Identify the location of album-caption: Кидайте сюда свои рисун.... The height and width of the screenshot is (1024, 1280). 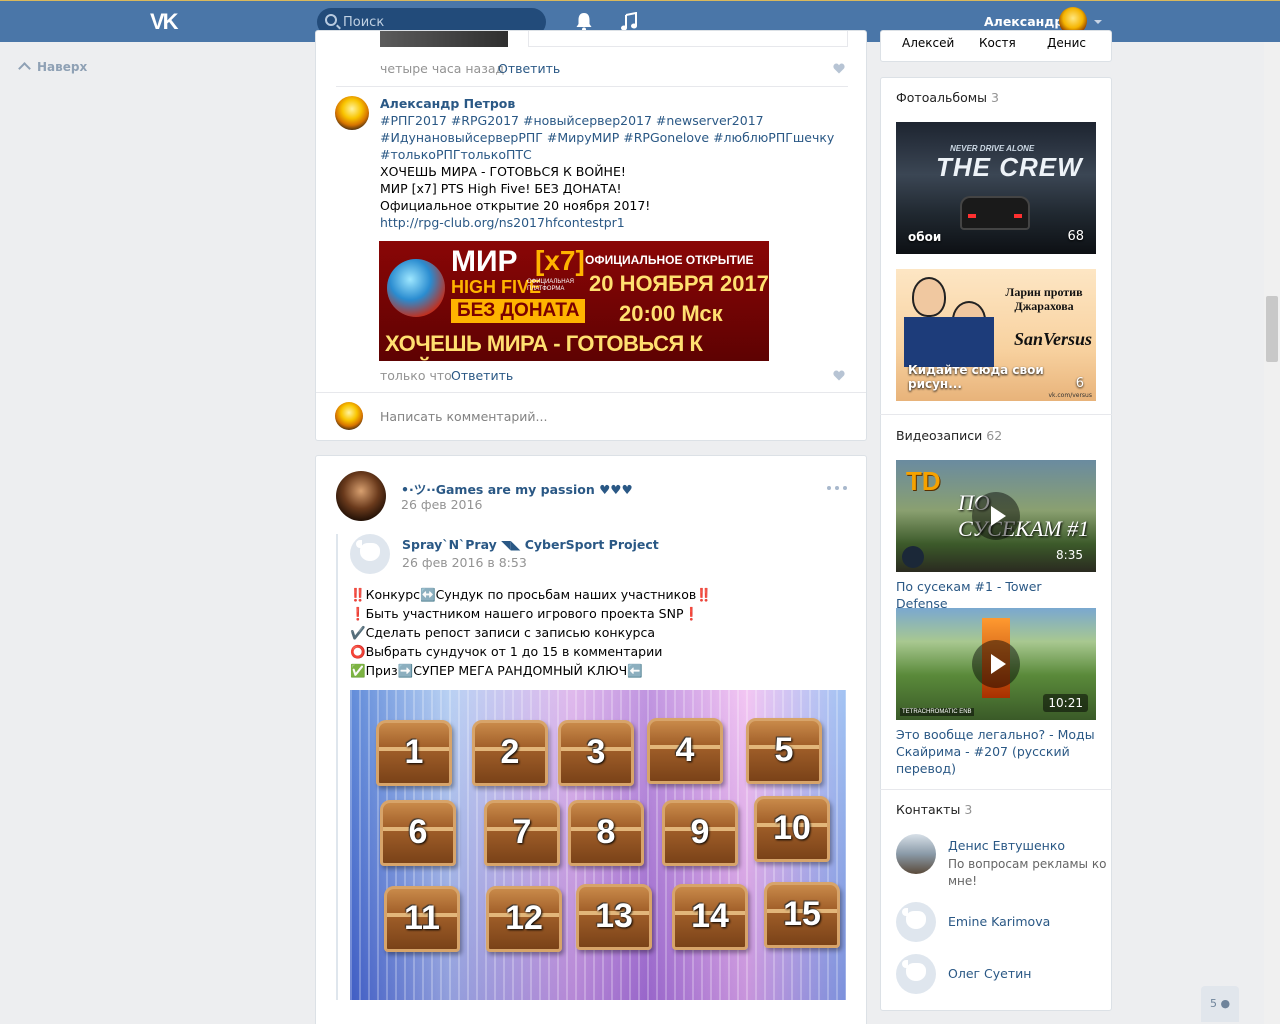
(976, 377).